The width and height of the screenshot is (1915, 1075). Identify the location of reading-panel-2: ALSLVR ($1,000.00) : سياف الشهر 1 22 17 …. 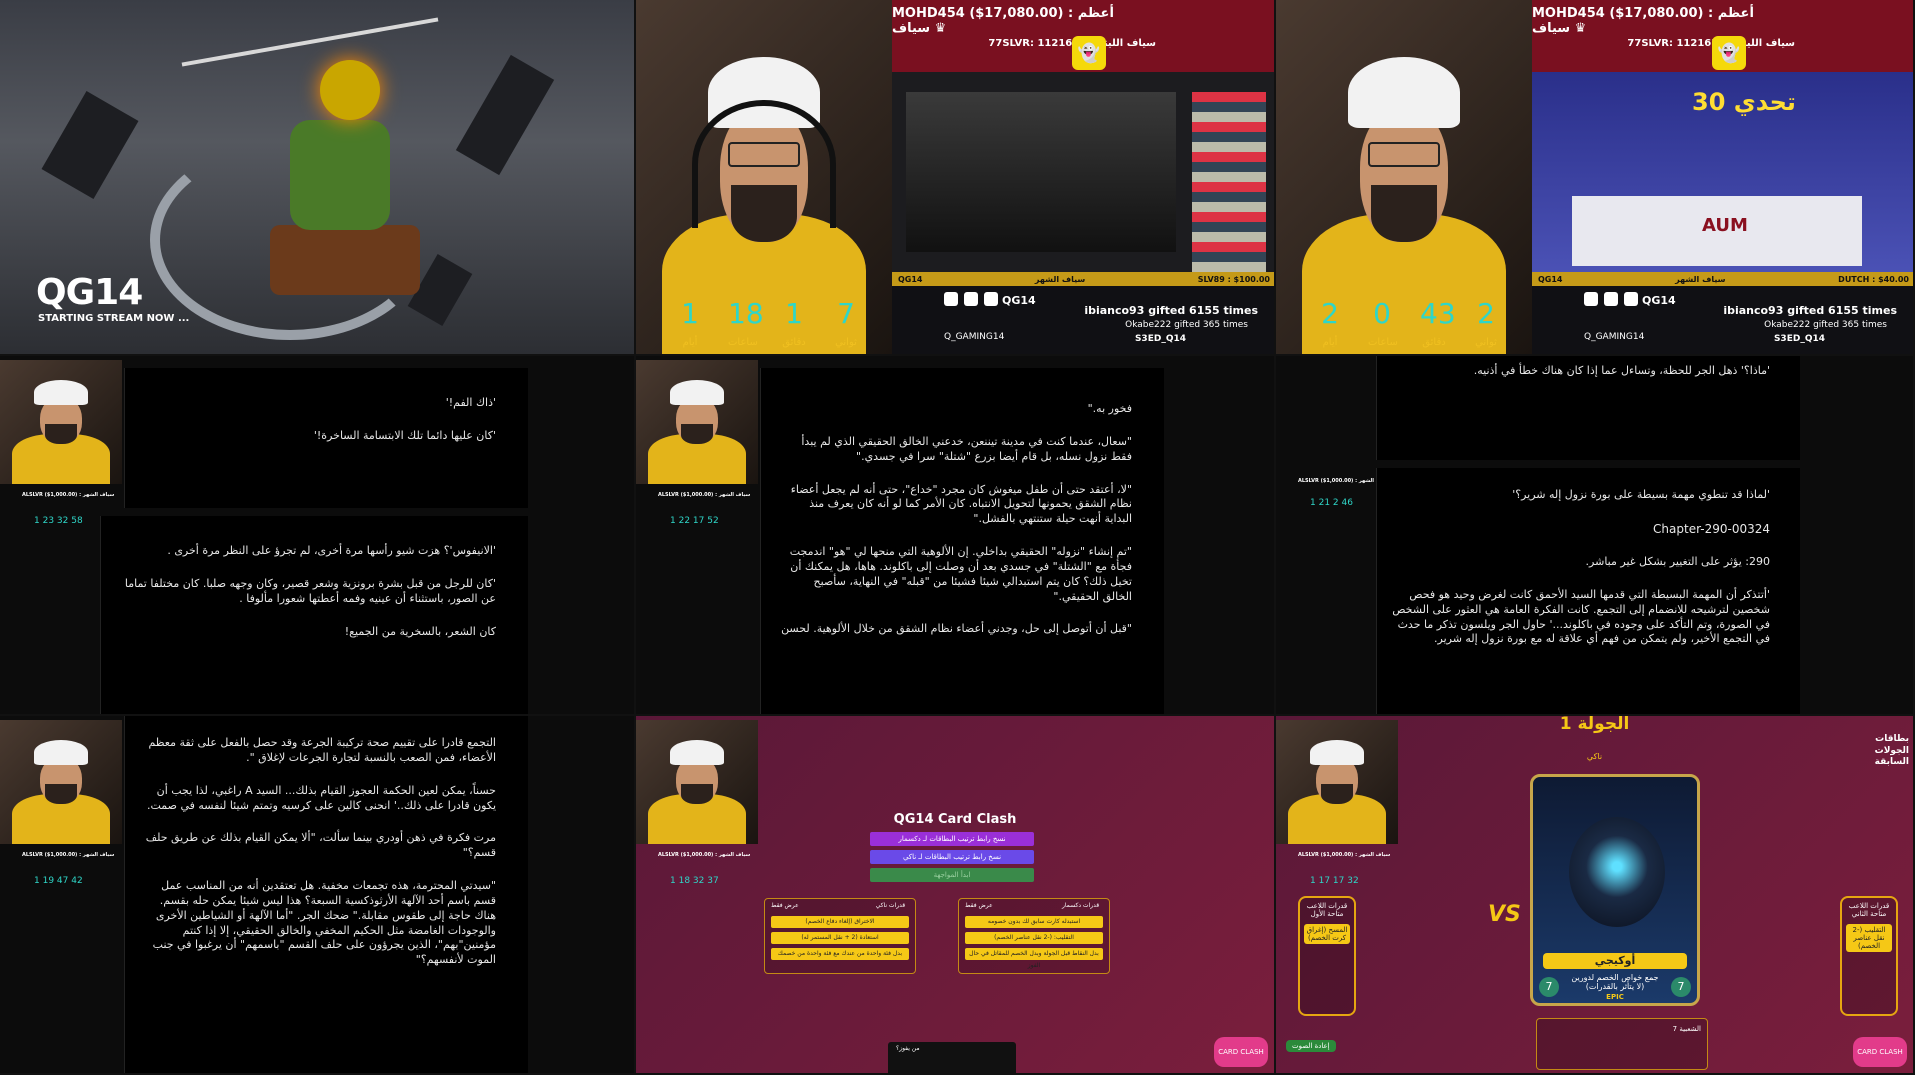
(956, 536).